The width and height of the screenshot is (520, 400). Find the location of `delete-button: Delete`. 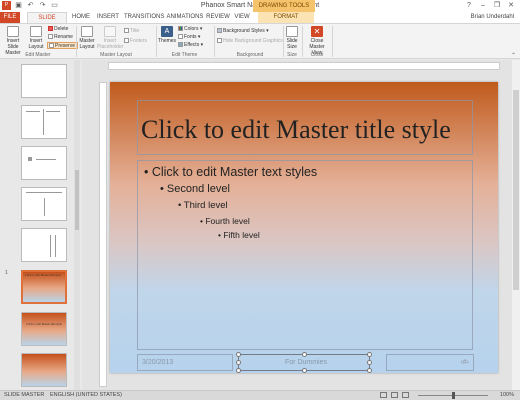

delete-button: Delete is located at coordinates (58, 29).